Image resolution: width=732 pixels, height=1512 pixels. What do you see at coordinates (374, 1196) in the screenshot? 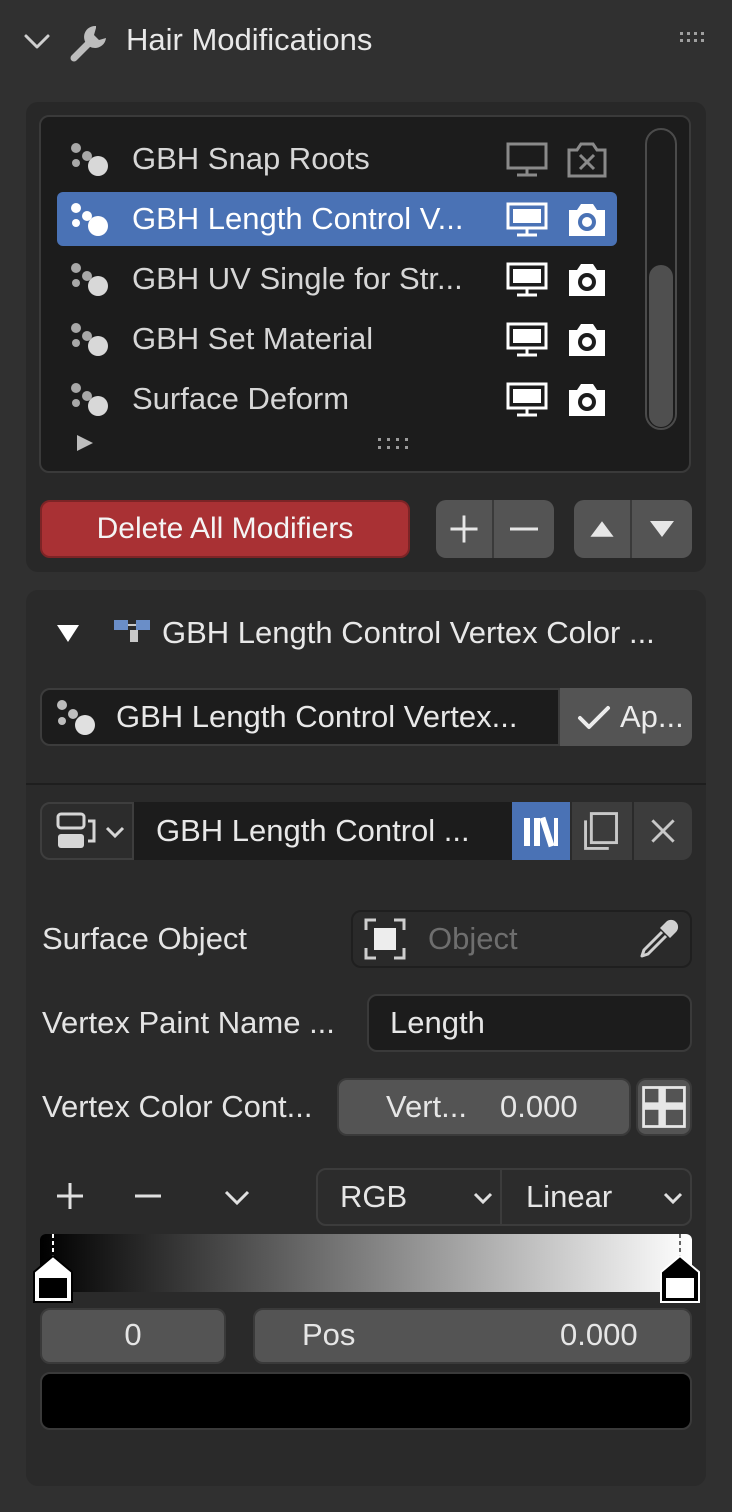
I see `color-mode-value: RGB` at bounding box center [374, 1196].